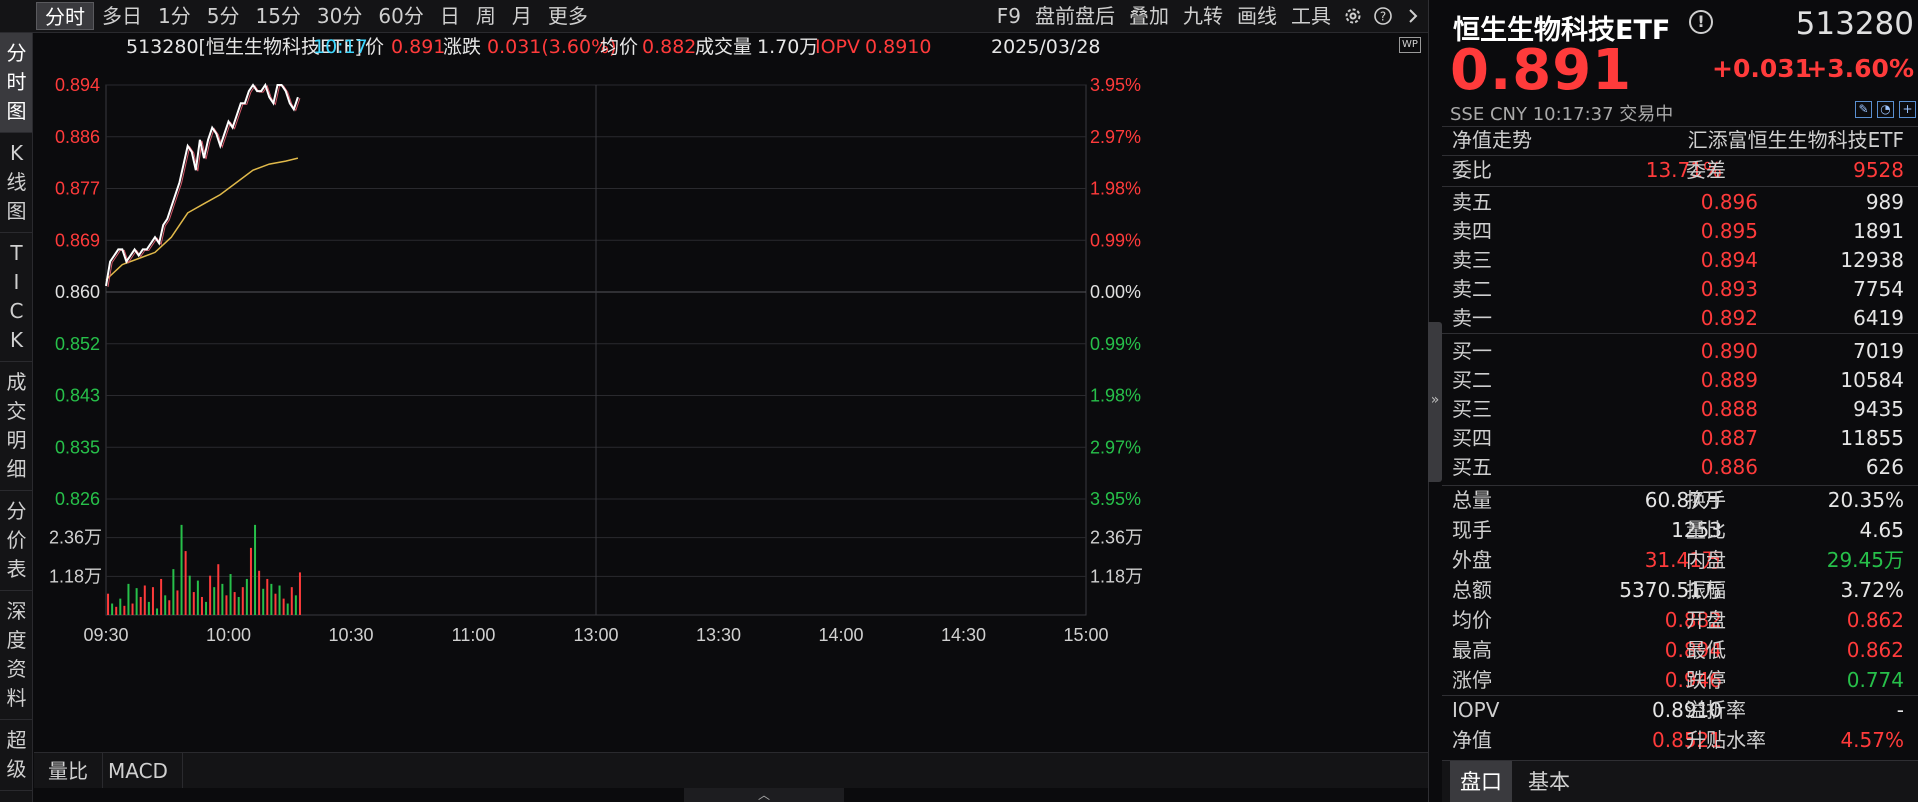  I want to click on draw-line-button: 画线, so click(1257, 16).